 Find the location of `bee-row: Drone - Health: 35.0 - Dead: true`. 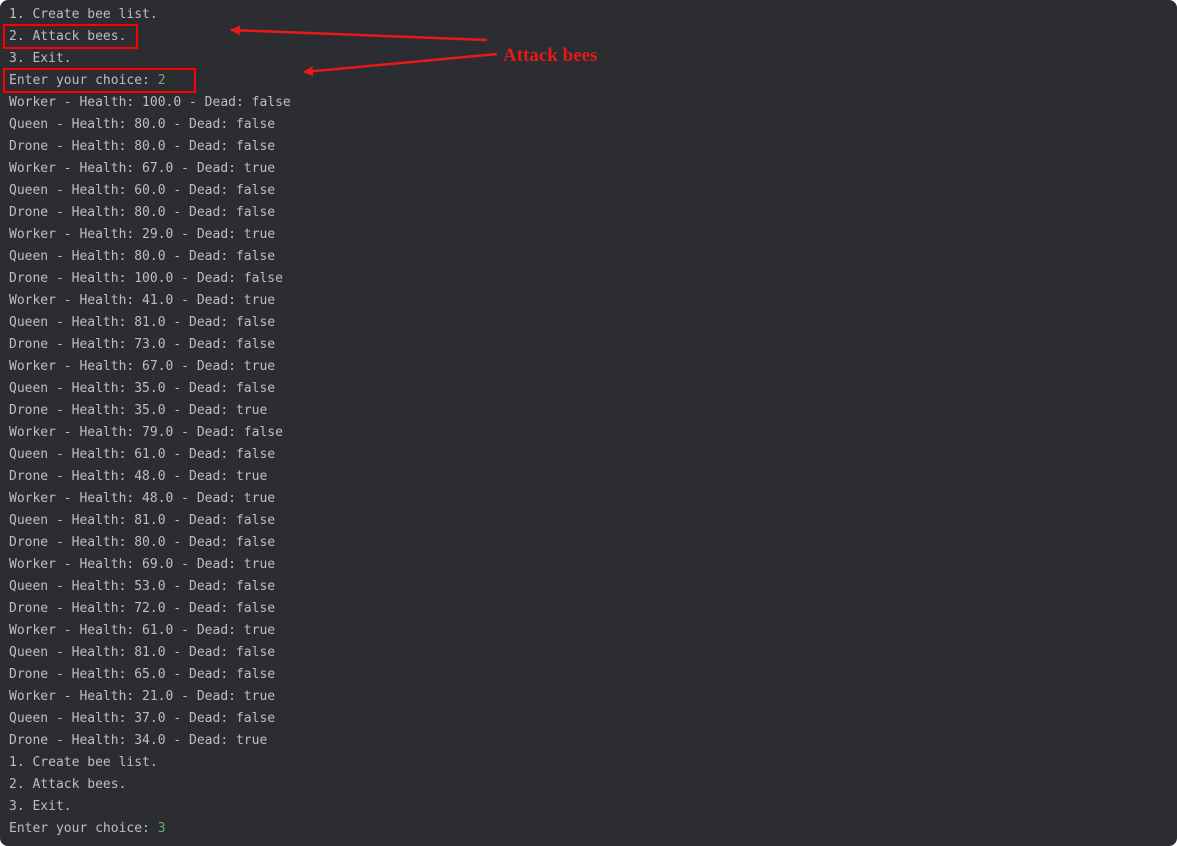

bee-row: Drone - Health: 35.0 - Dead: true is located at coordinates (138, 410).